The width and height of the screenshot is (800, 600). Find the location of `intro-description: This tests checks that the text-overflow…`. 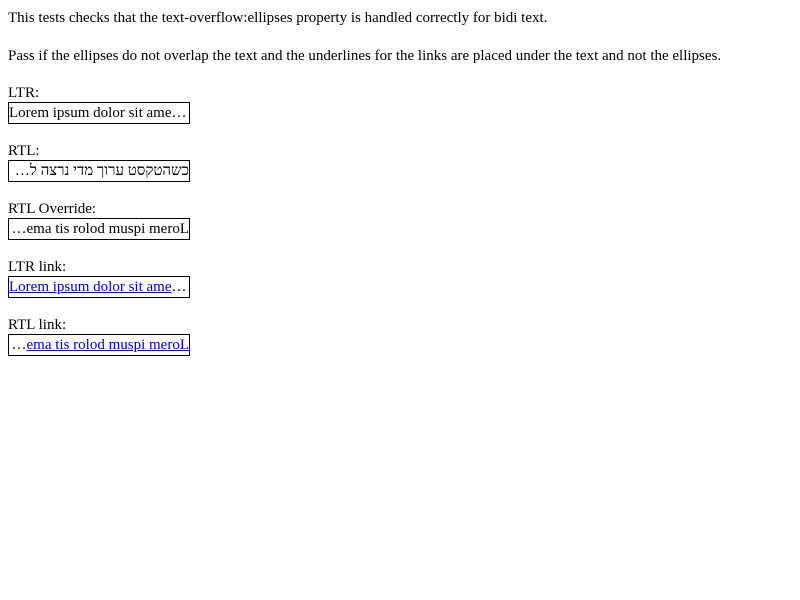

intro-description: This tests checks that the text-overflow… is located at coordinates (278, 18).